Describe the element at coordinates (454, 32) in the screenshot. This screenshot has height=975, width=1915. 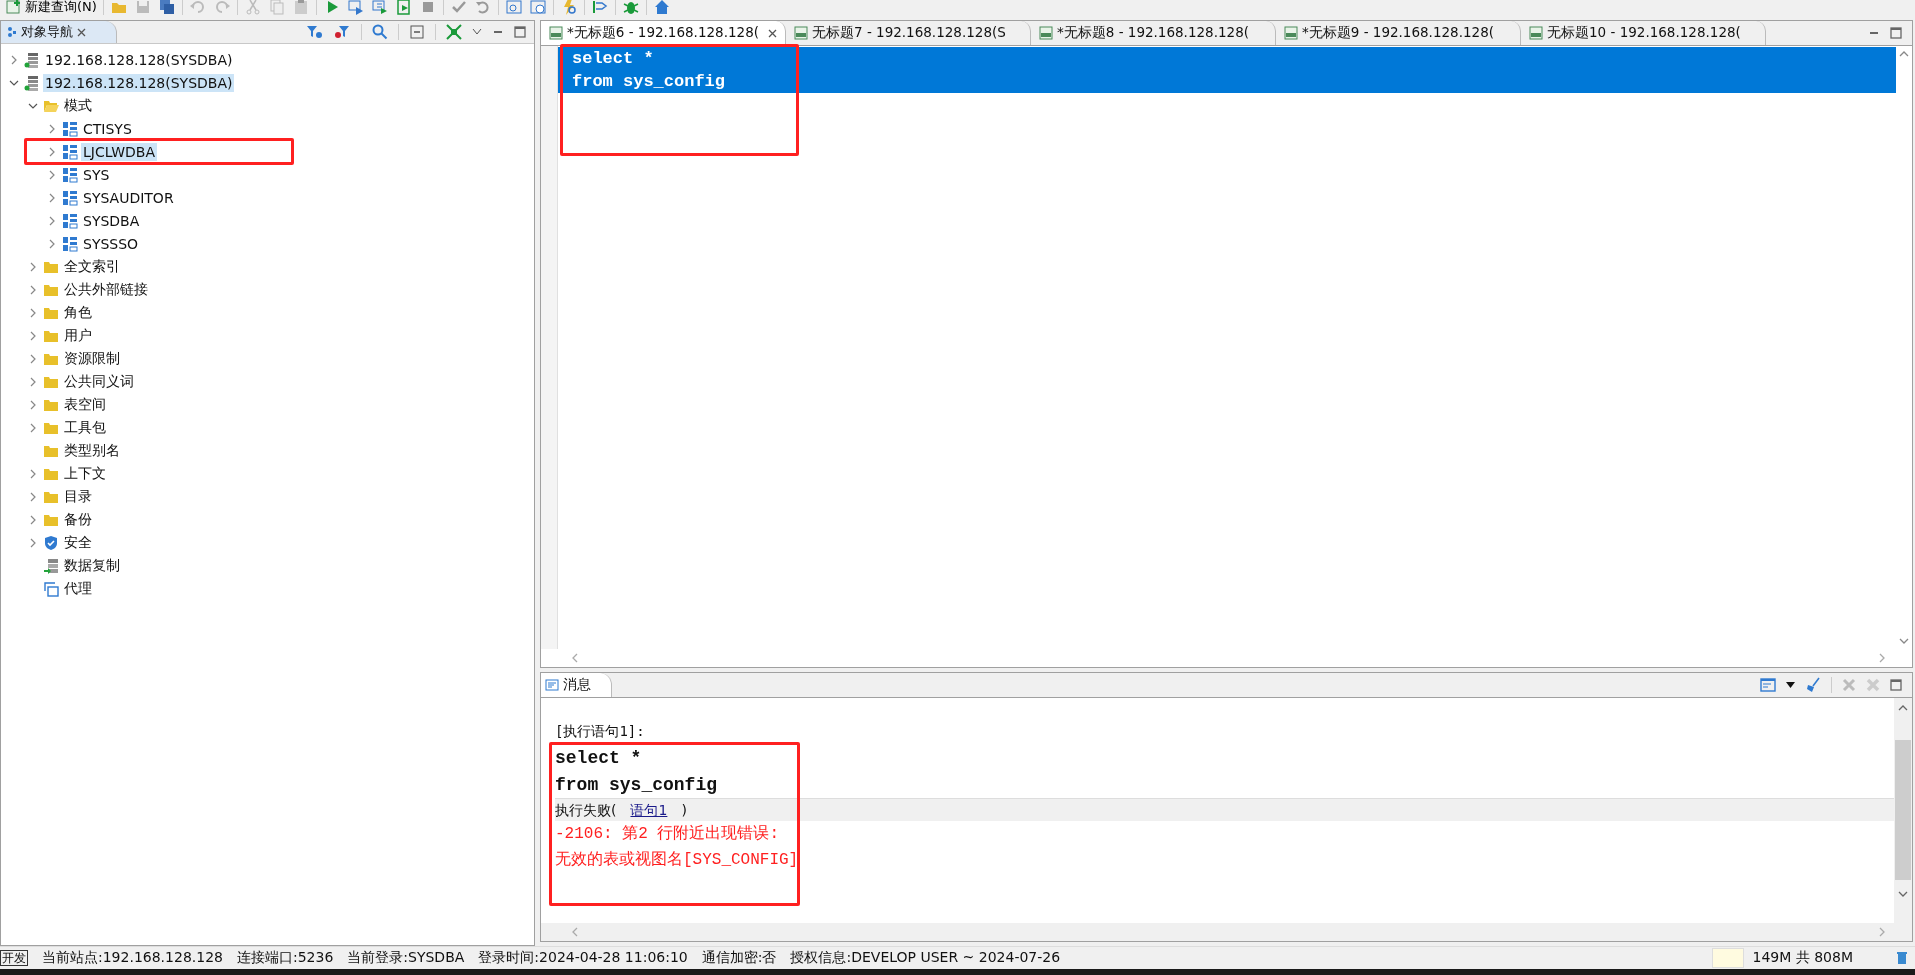
I see `expand-icon` at that location.